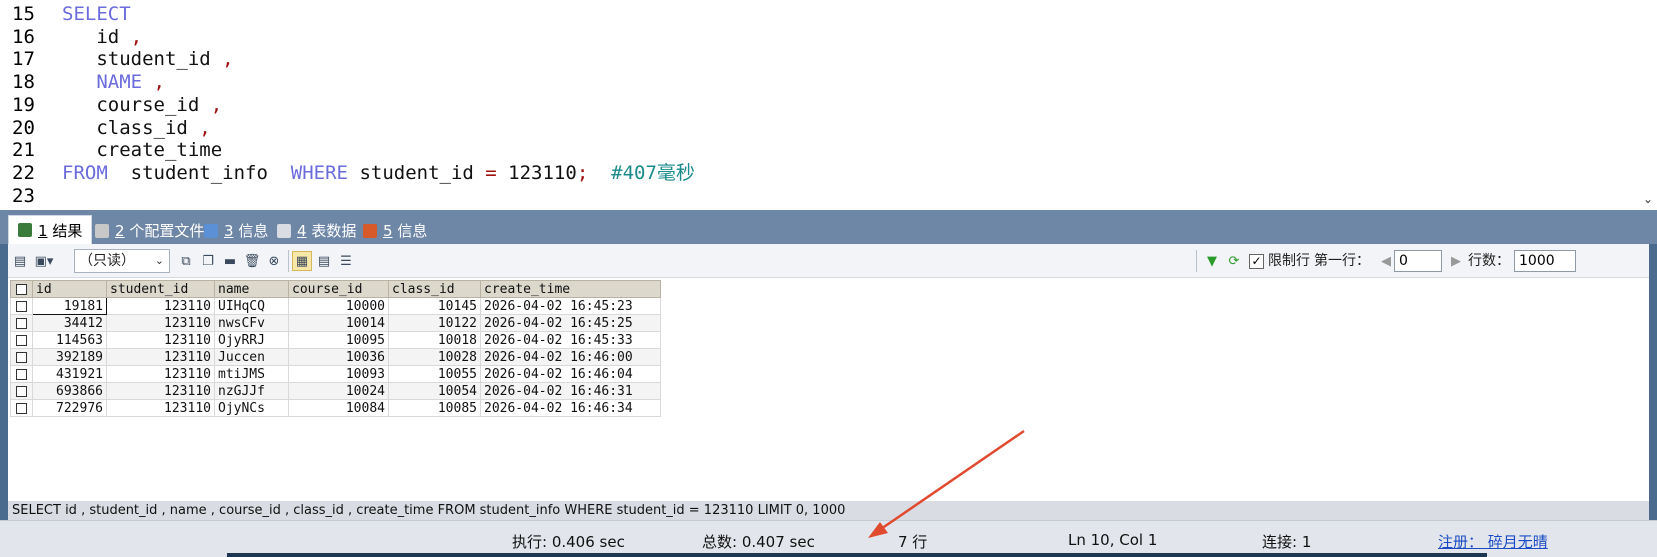 The image size is (1657, 557). Describe the element at coordinates (570, 306) in the screenshot. I see `cell-create-time: 2026-04-02 16:45:23` at that location.